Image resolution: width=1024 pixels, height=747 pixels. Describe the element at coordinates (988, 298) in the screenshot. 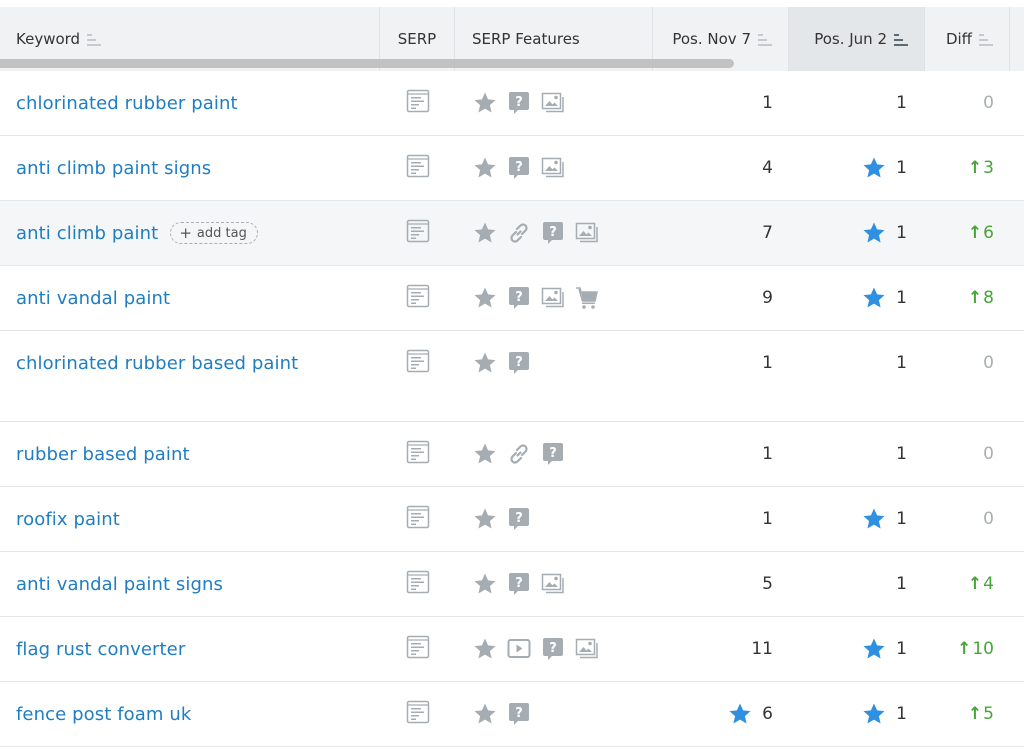

I see `diff-value: 8` at that location.